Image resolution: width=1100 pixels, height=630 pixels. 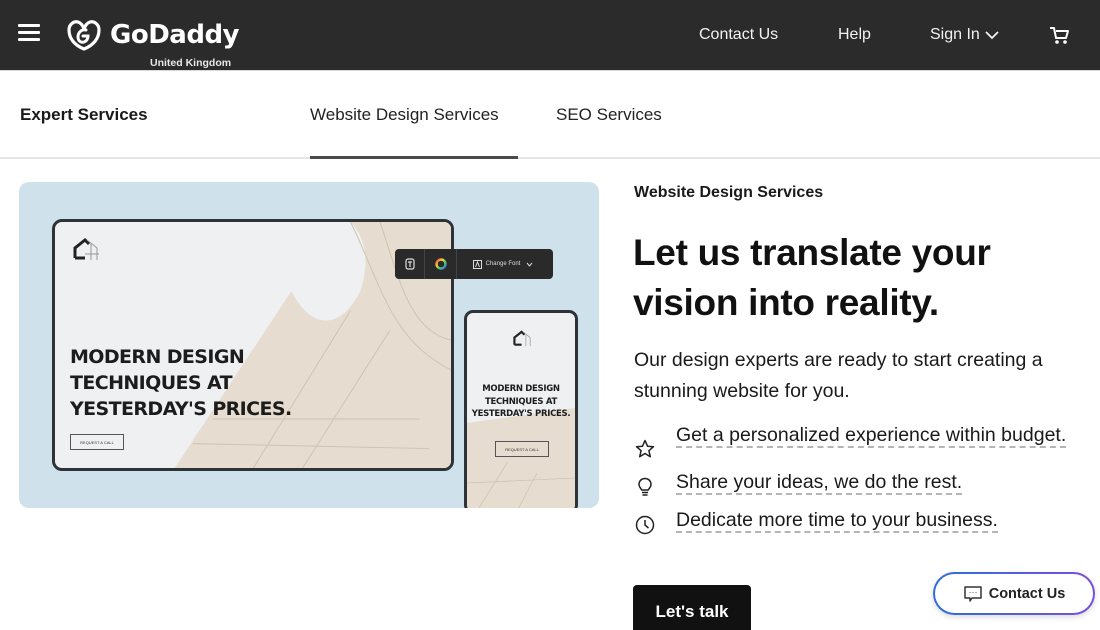 I want to click on nav-help-link: Help, so click(x=854, y=35).